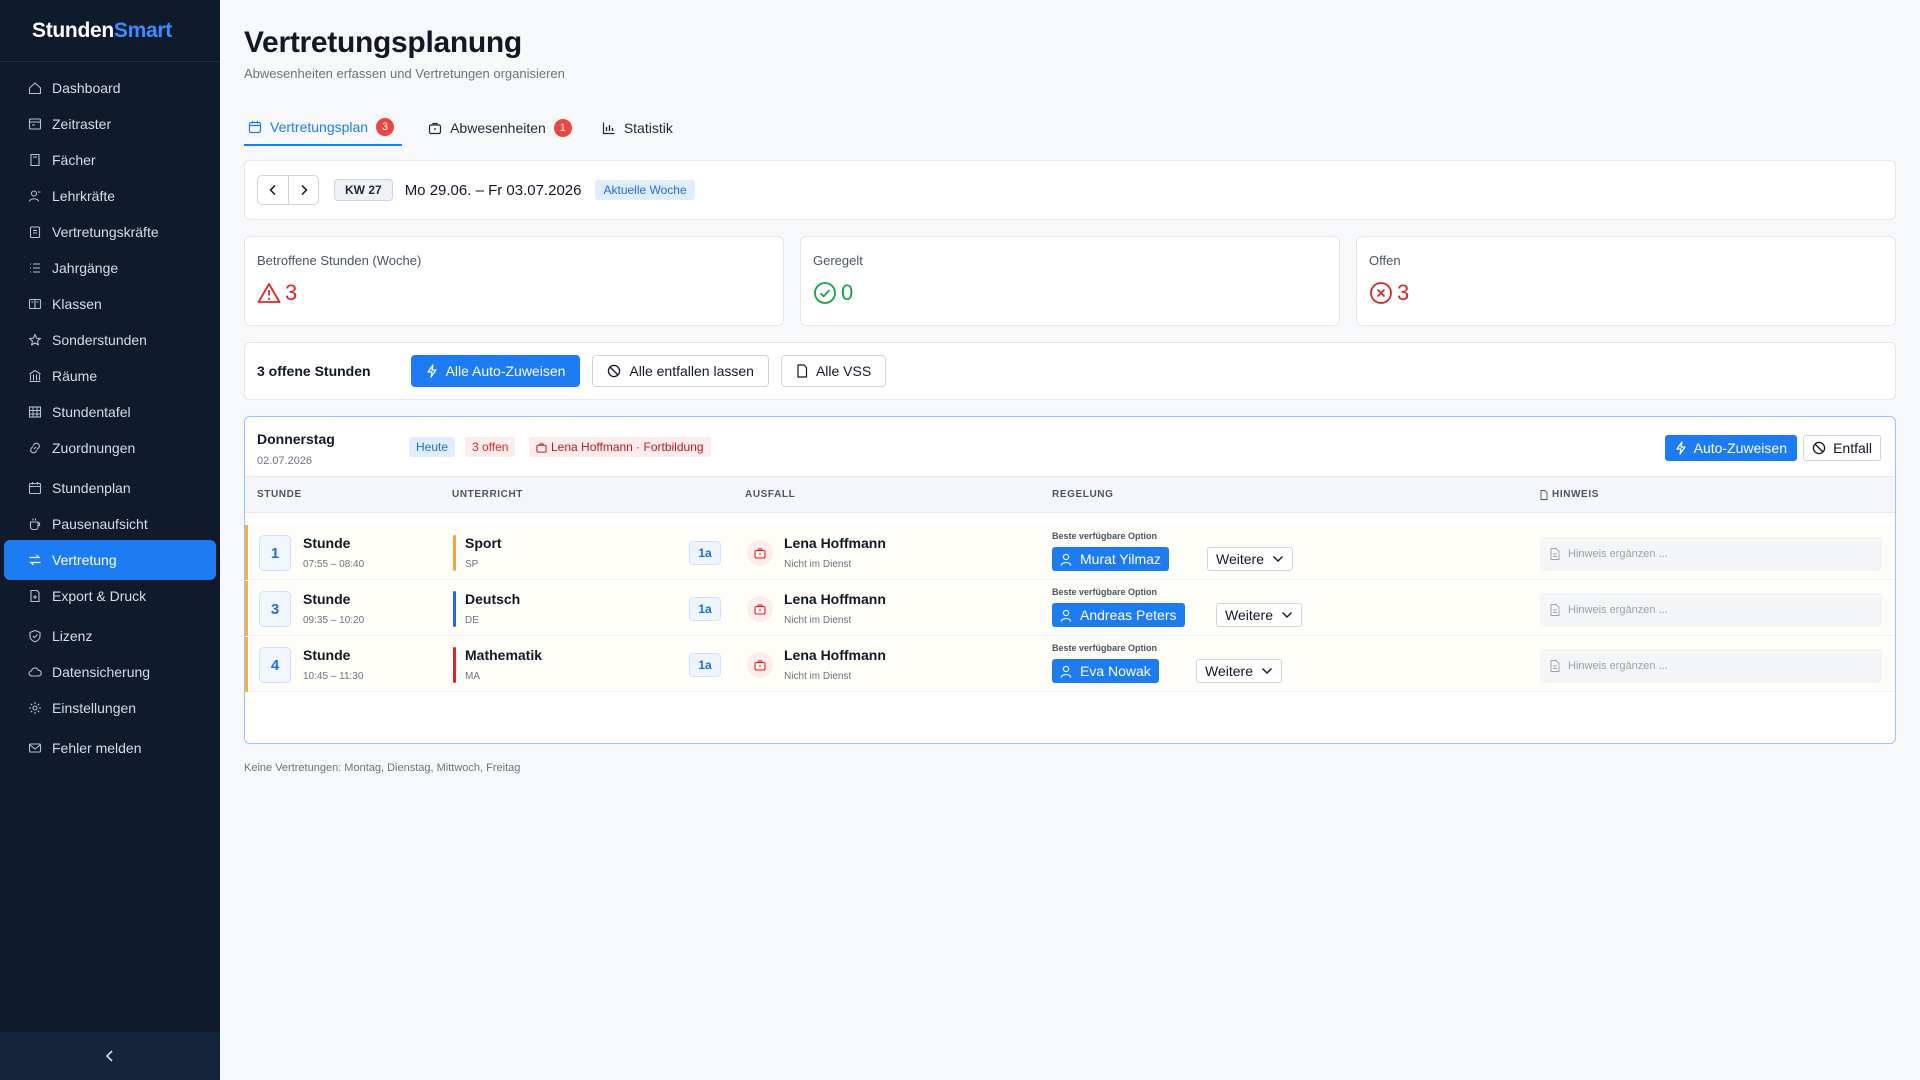 This screenshot has height=1080, width=1920. I want to click on chevron-left-icon, so click(272, 190).